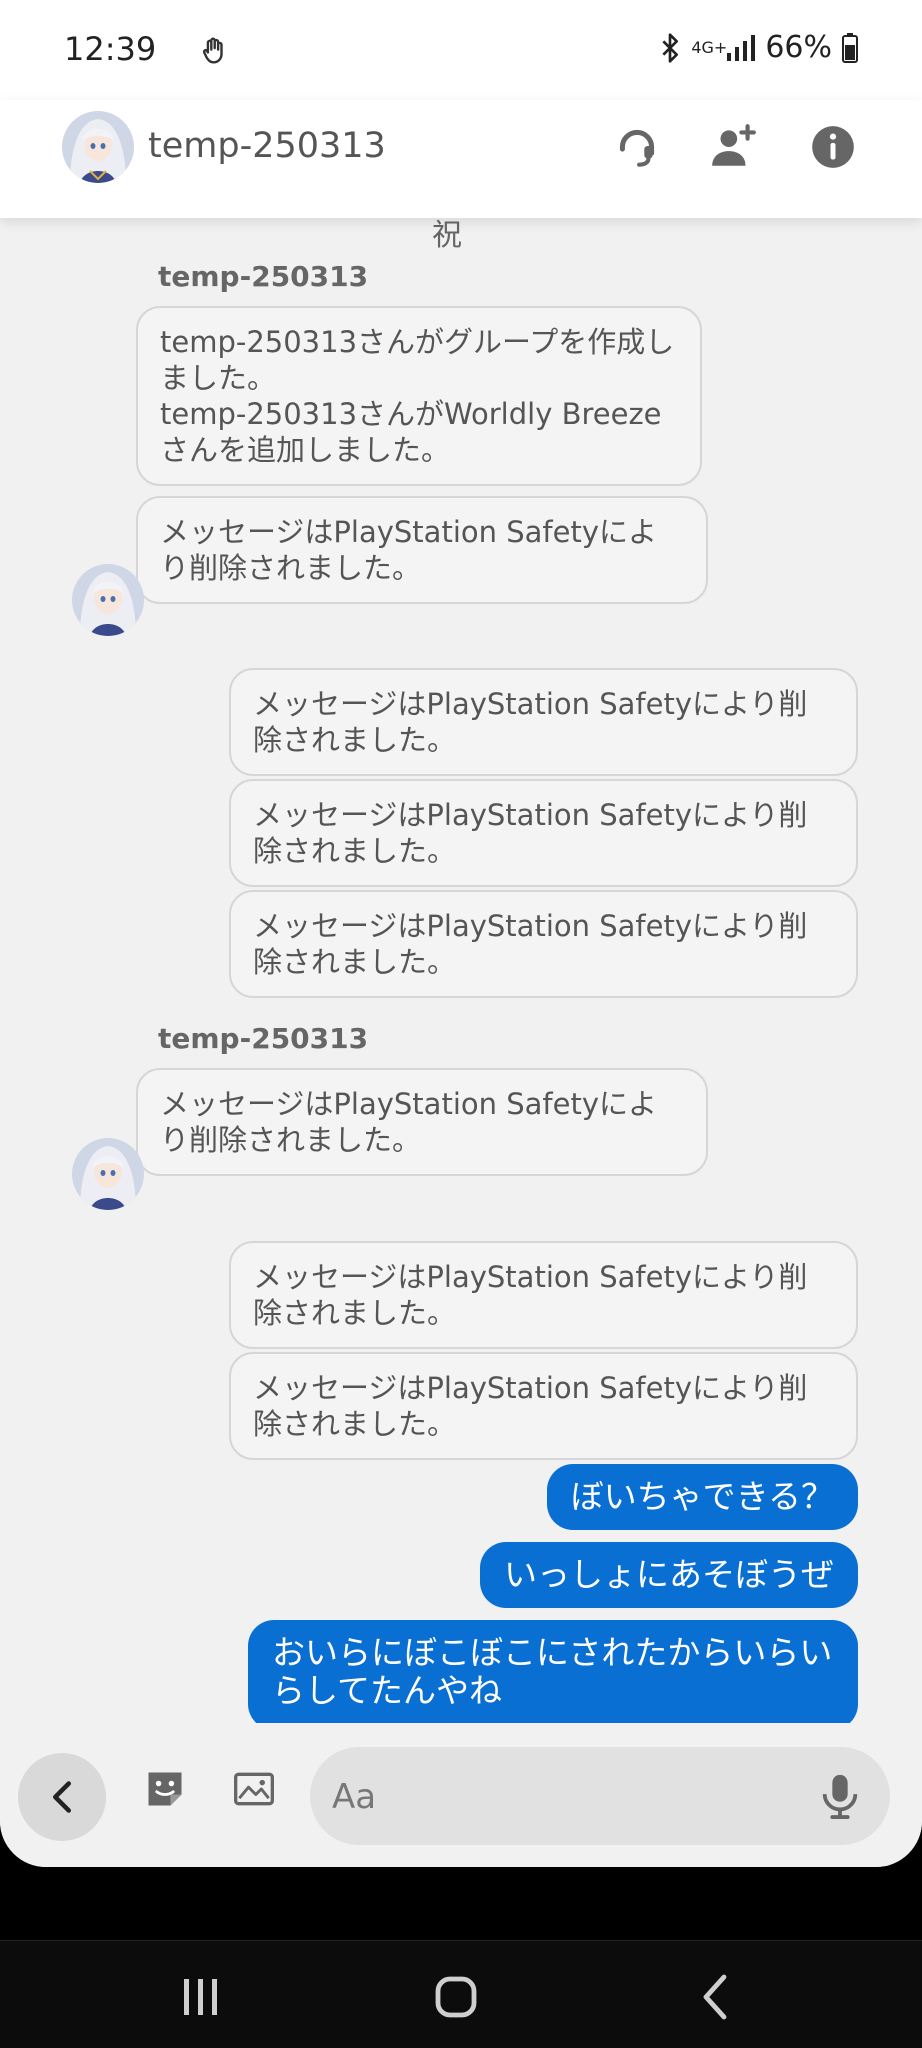 This screenshot has width=922, height=2048. Describe the element at coordinates (456, 1997) in the screenshot. I see `home-icon` at that location.